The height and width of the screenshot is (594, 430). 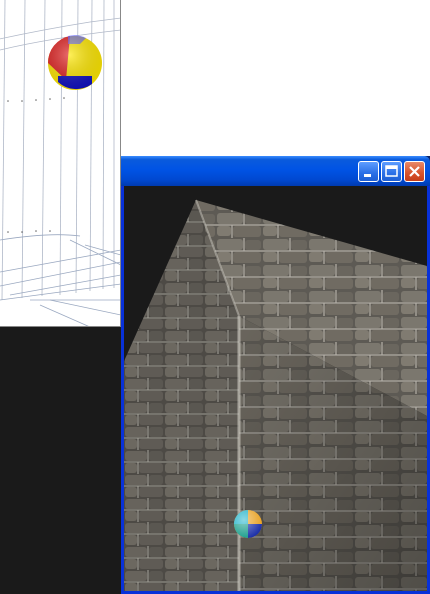 What do you see at coordinates (248, 524) in the screenshot?
I see `sphere-marker` at bounding box center [248, 524].